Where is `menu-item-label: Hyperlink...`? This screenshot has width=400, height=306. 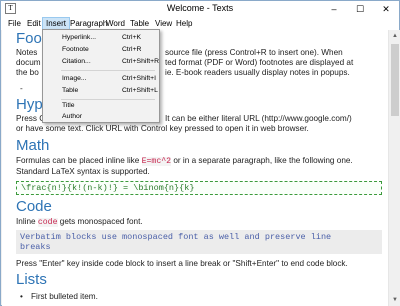 menu-item-label: Hyperlink... is located at coordinates (79, 37).